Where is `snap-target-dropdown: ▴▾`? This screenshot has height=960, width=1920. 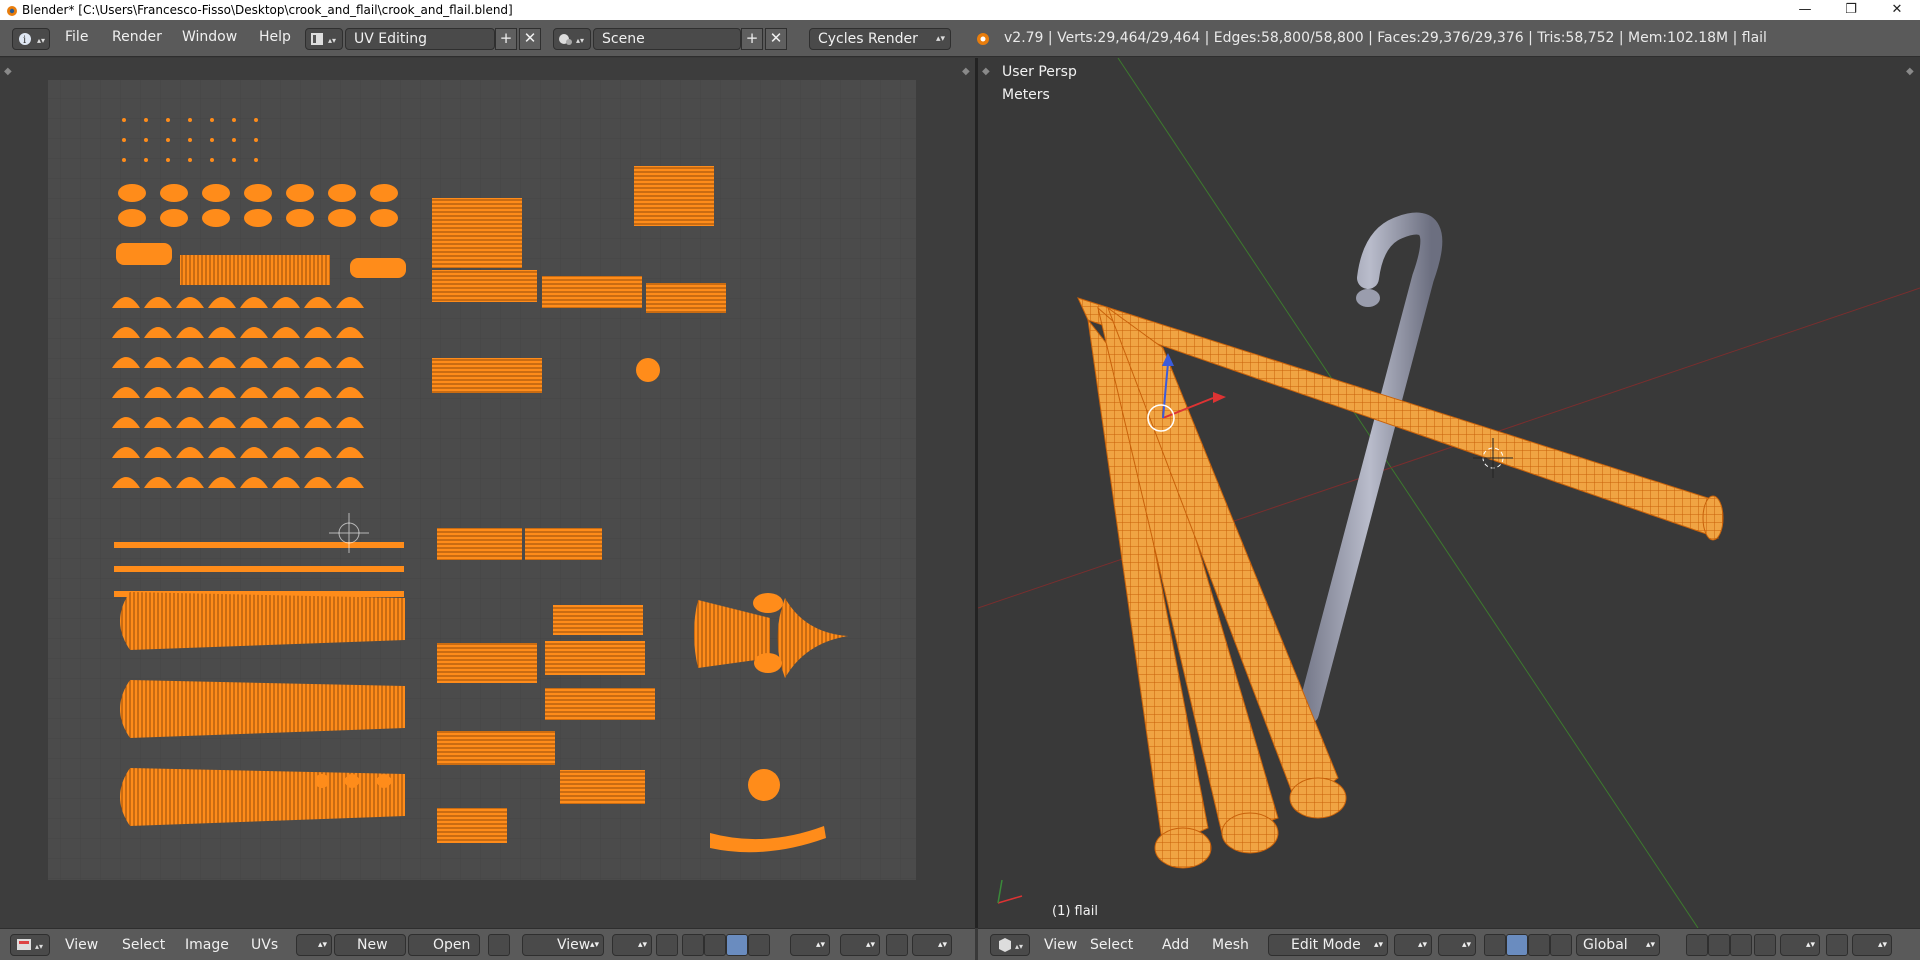 snap-target-dropdown: ▴▾ is located at coordinates (1872, 945).